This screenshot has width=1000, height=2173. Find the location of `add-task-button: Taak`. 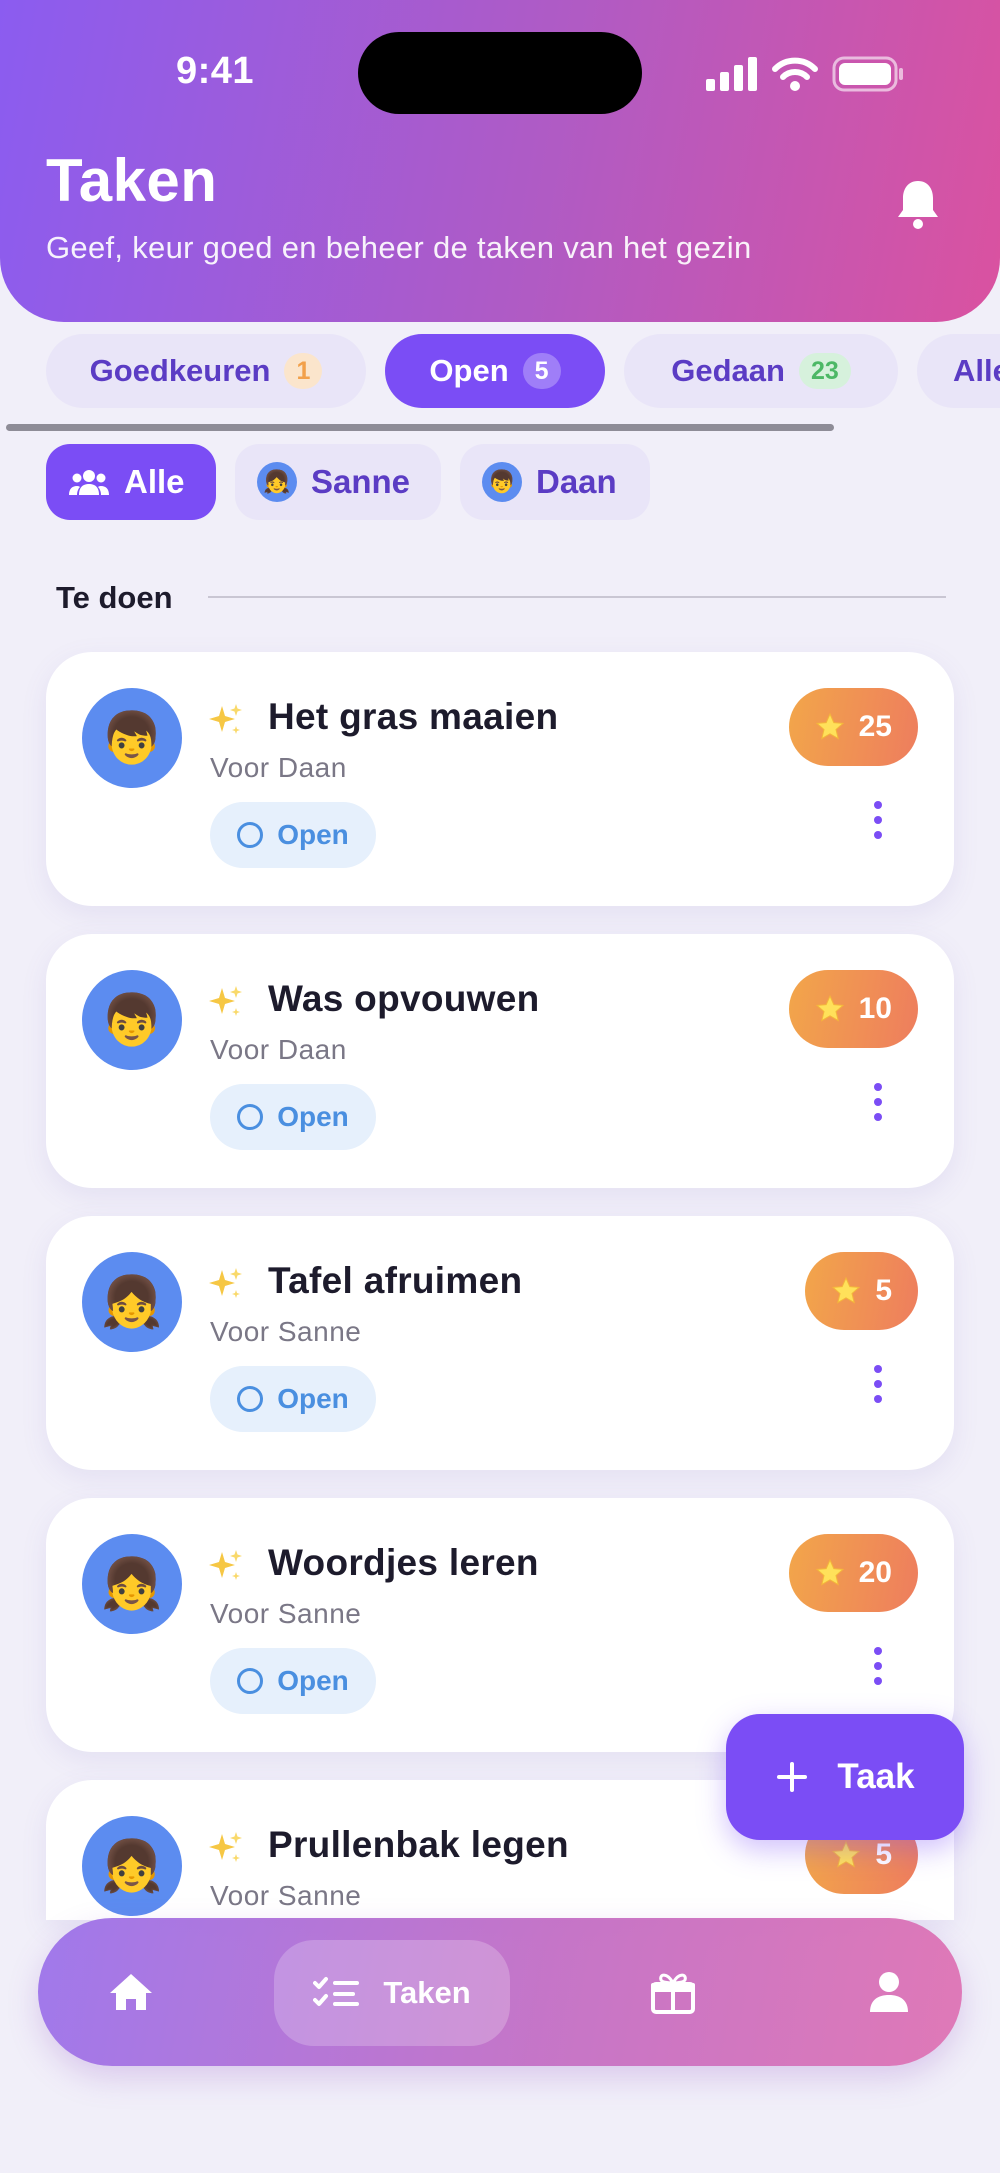

add-task-button: Taak is located at coordinates (845, 1777).